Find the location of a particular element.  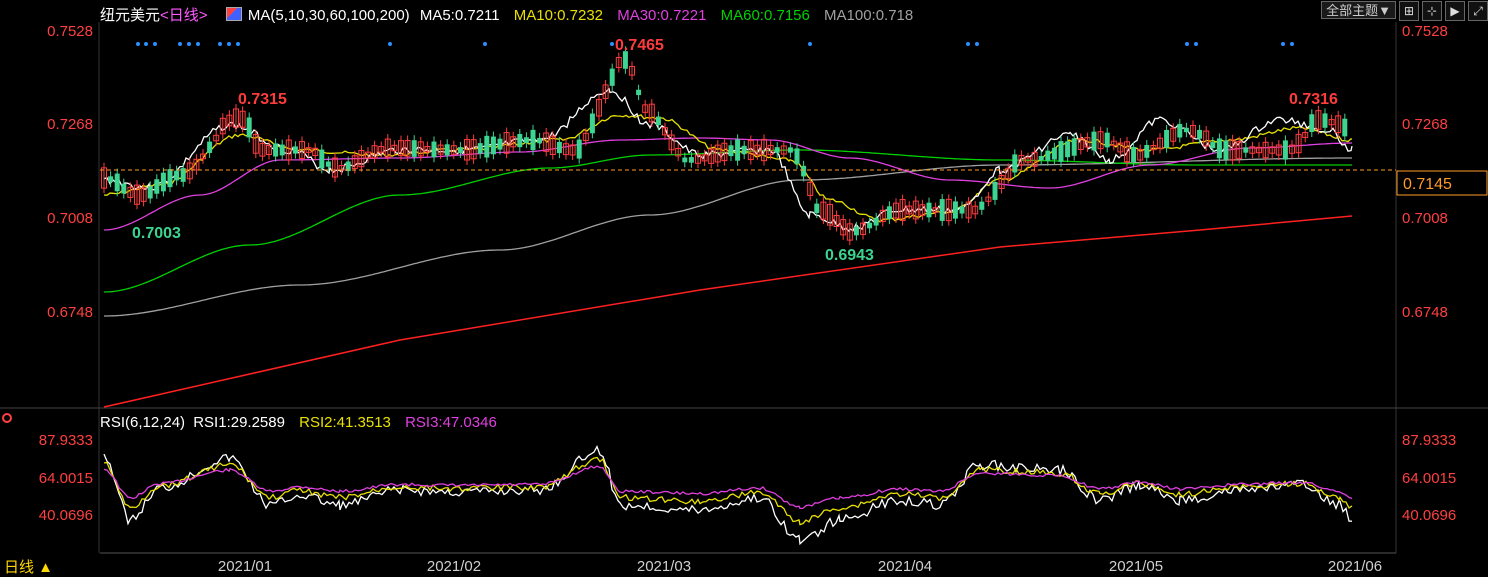

price-label-left: 0.7528 is located at coordinates (70, 31).